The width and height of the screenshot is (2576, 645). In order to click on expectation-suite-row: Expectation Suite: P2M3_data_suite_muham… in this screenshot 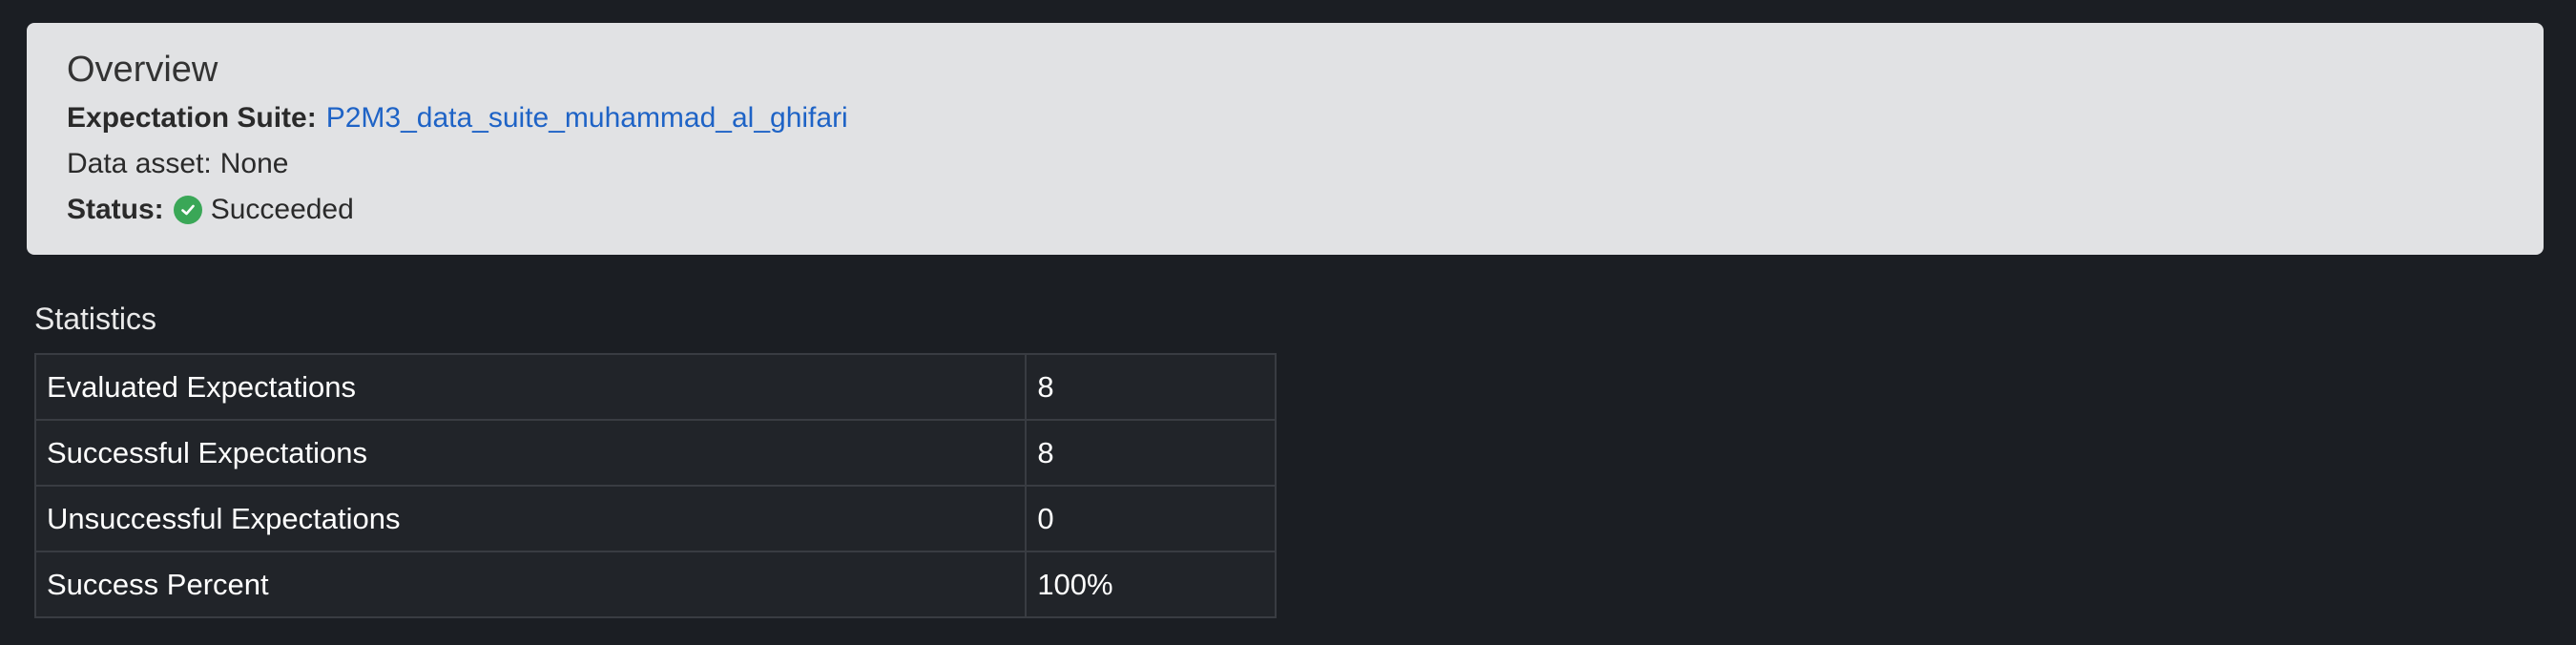, I will do `click(1285, 118)`.